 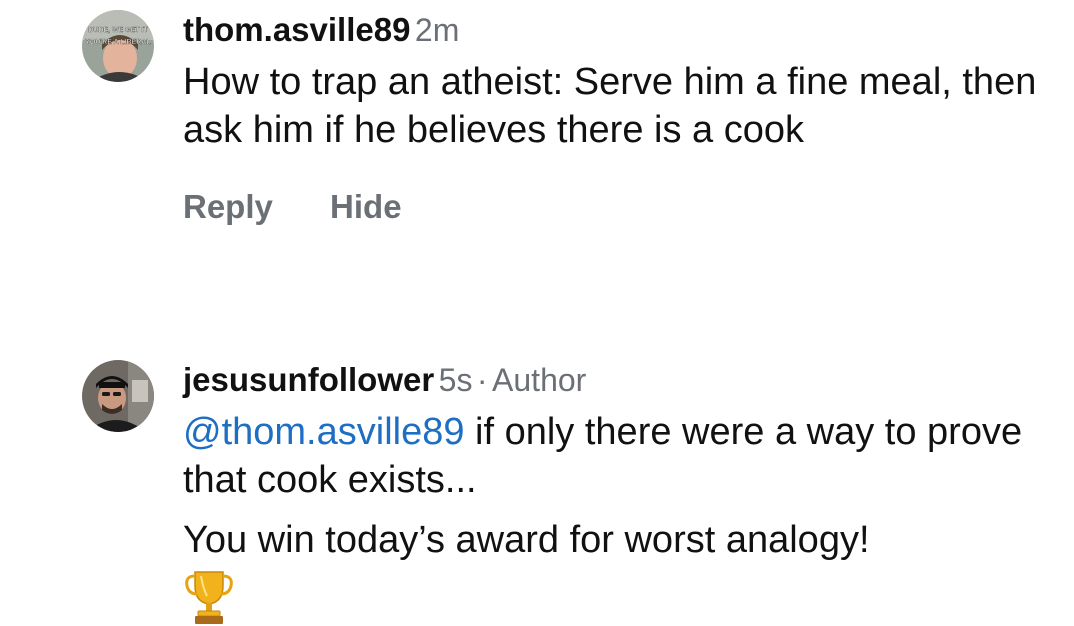 I want to click on author-badge: Author, so click(x=539, y=380).